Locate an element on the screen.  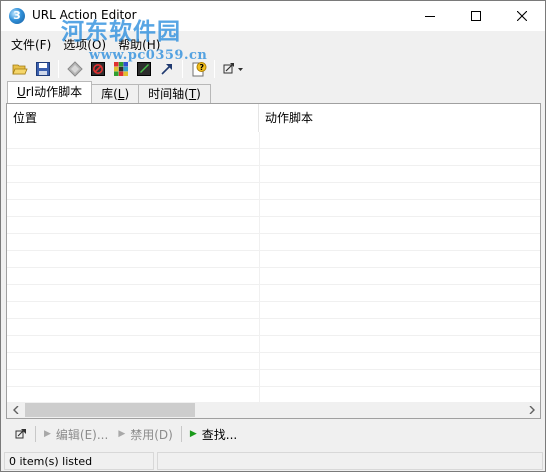
watermark-logo: 河东软件园 is located at coordinates (121, 31).